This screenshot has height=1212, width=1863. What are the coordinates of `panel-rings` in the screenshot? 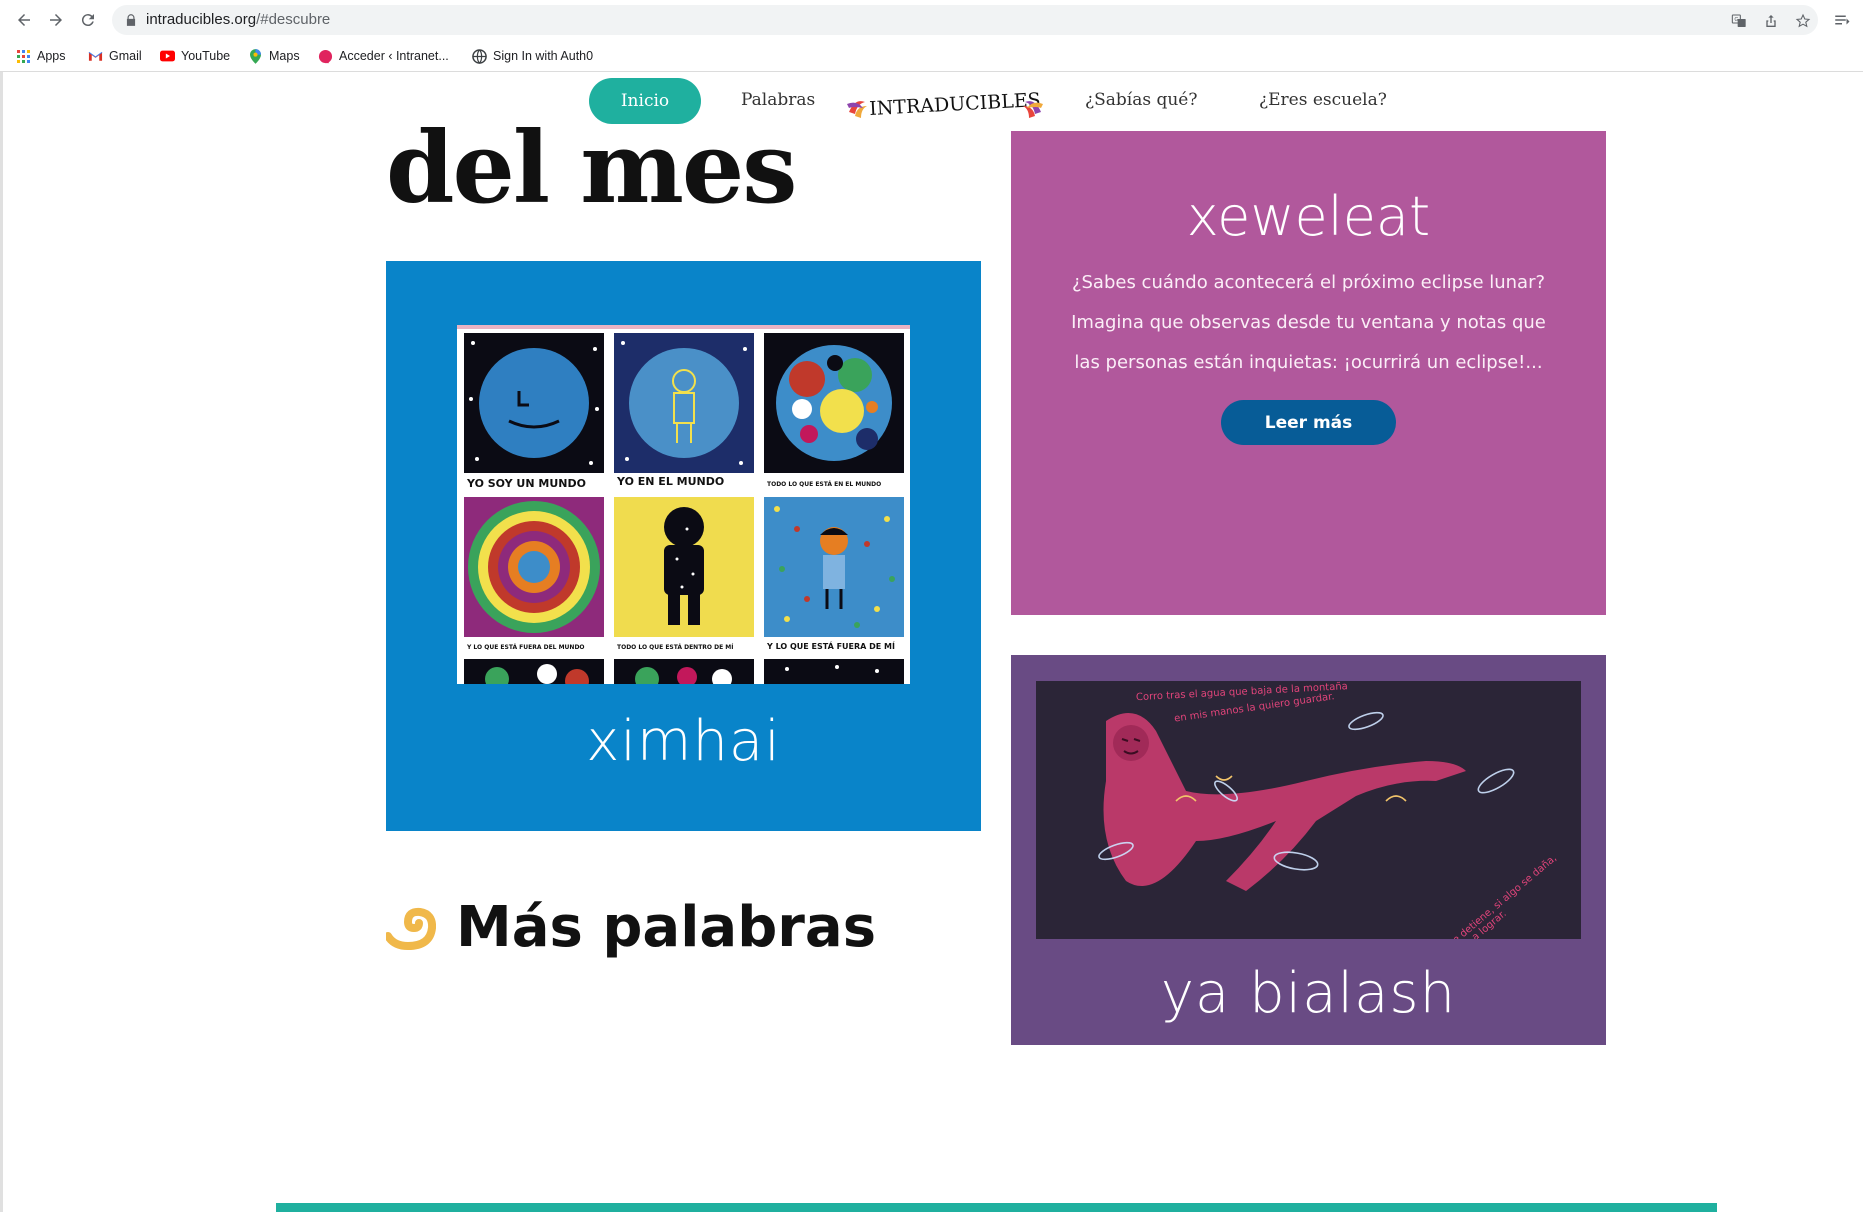 It's located at (534, 567).